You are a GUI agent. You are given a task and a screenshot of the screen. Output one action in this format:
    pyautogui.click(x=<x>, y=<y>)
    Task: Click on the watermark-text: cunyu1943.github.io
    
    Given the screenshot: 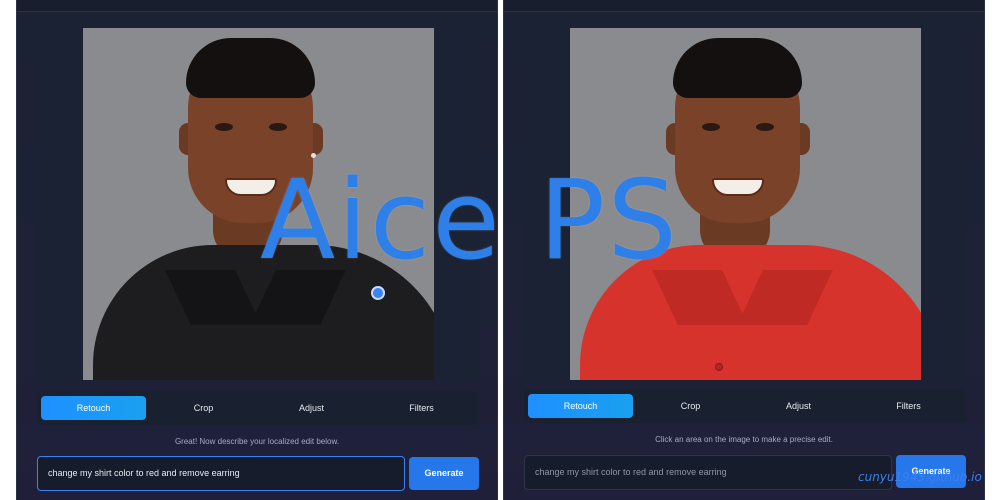 What is the action you would take?
    pyautogui.click(x=920, y=477)
    